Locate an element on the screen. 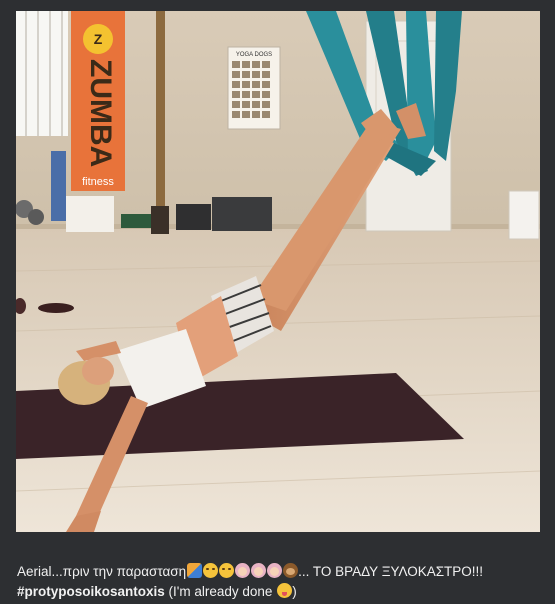  face is located at coordinates (98, 371).